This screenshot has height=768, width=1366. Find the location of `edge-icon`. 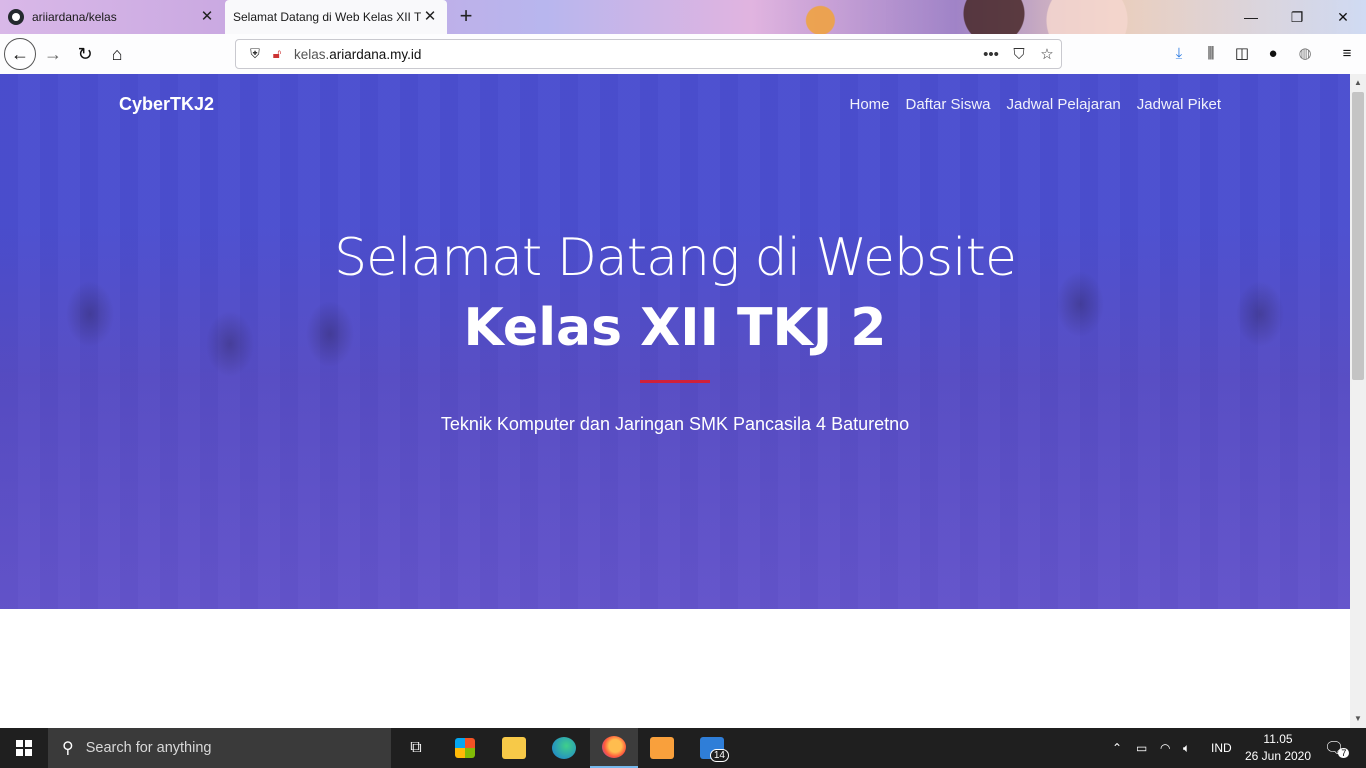

edge-icon is located at coordinates (564, 748).